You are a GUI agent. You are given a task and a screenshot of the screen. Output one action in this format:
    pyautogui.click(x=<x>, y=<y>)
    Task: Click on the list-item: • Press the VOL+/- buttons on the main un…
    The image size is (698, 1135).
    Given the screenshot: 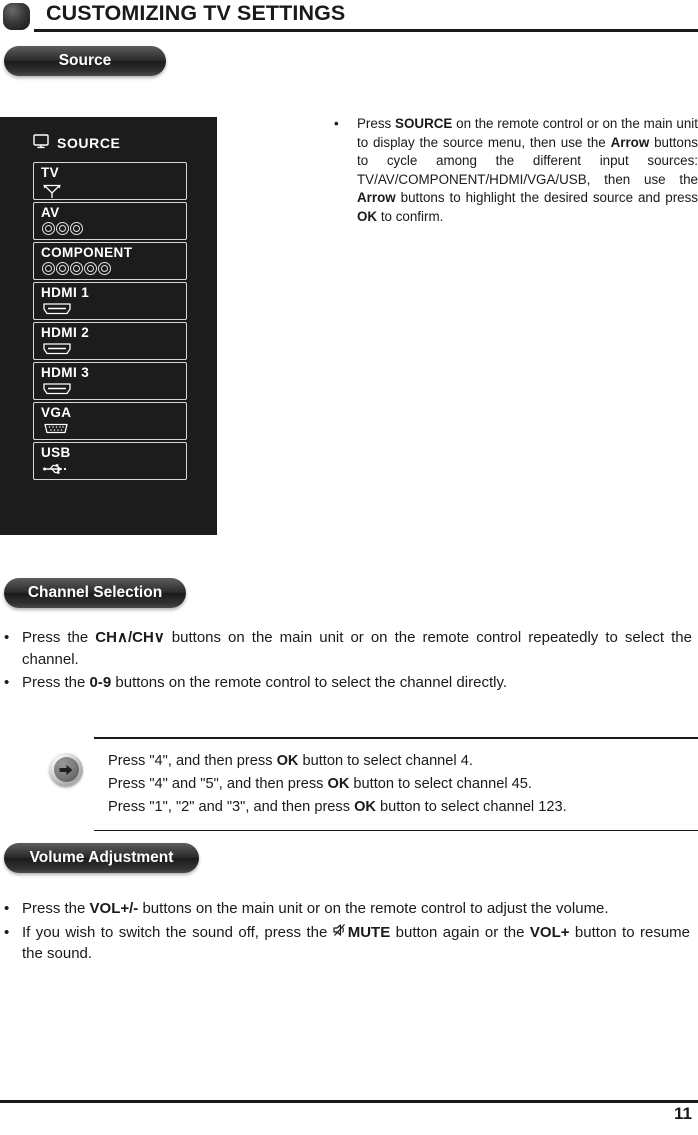 What is the action you would take?
    pyautogui.click(x=345, y=909)
    